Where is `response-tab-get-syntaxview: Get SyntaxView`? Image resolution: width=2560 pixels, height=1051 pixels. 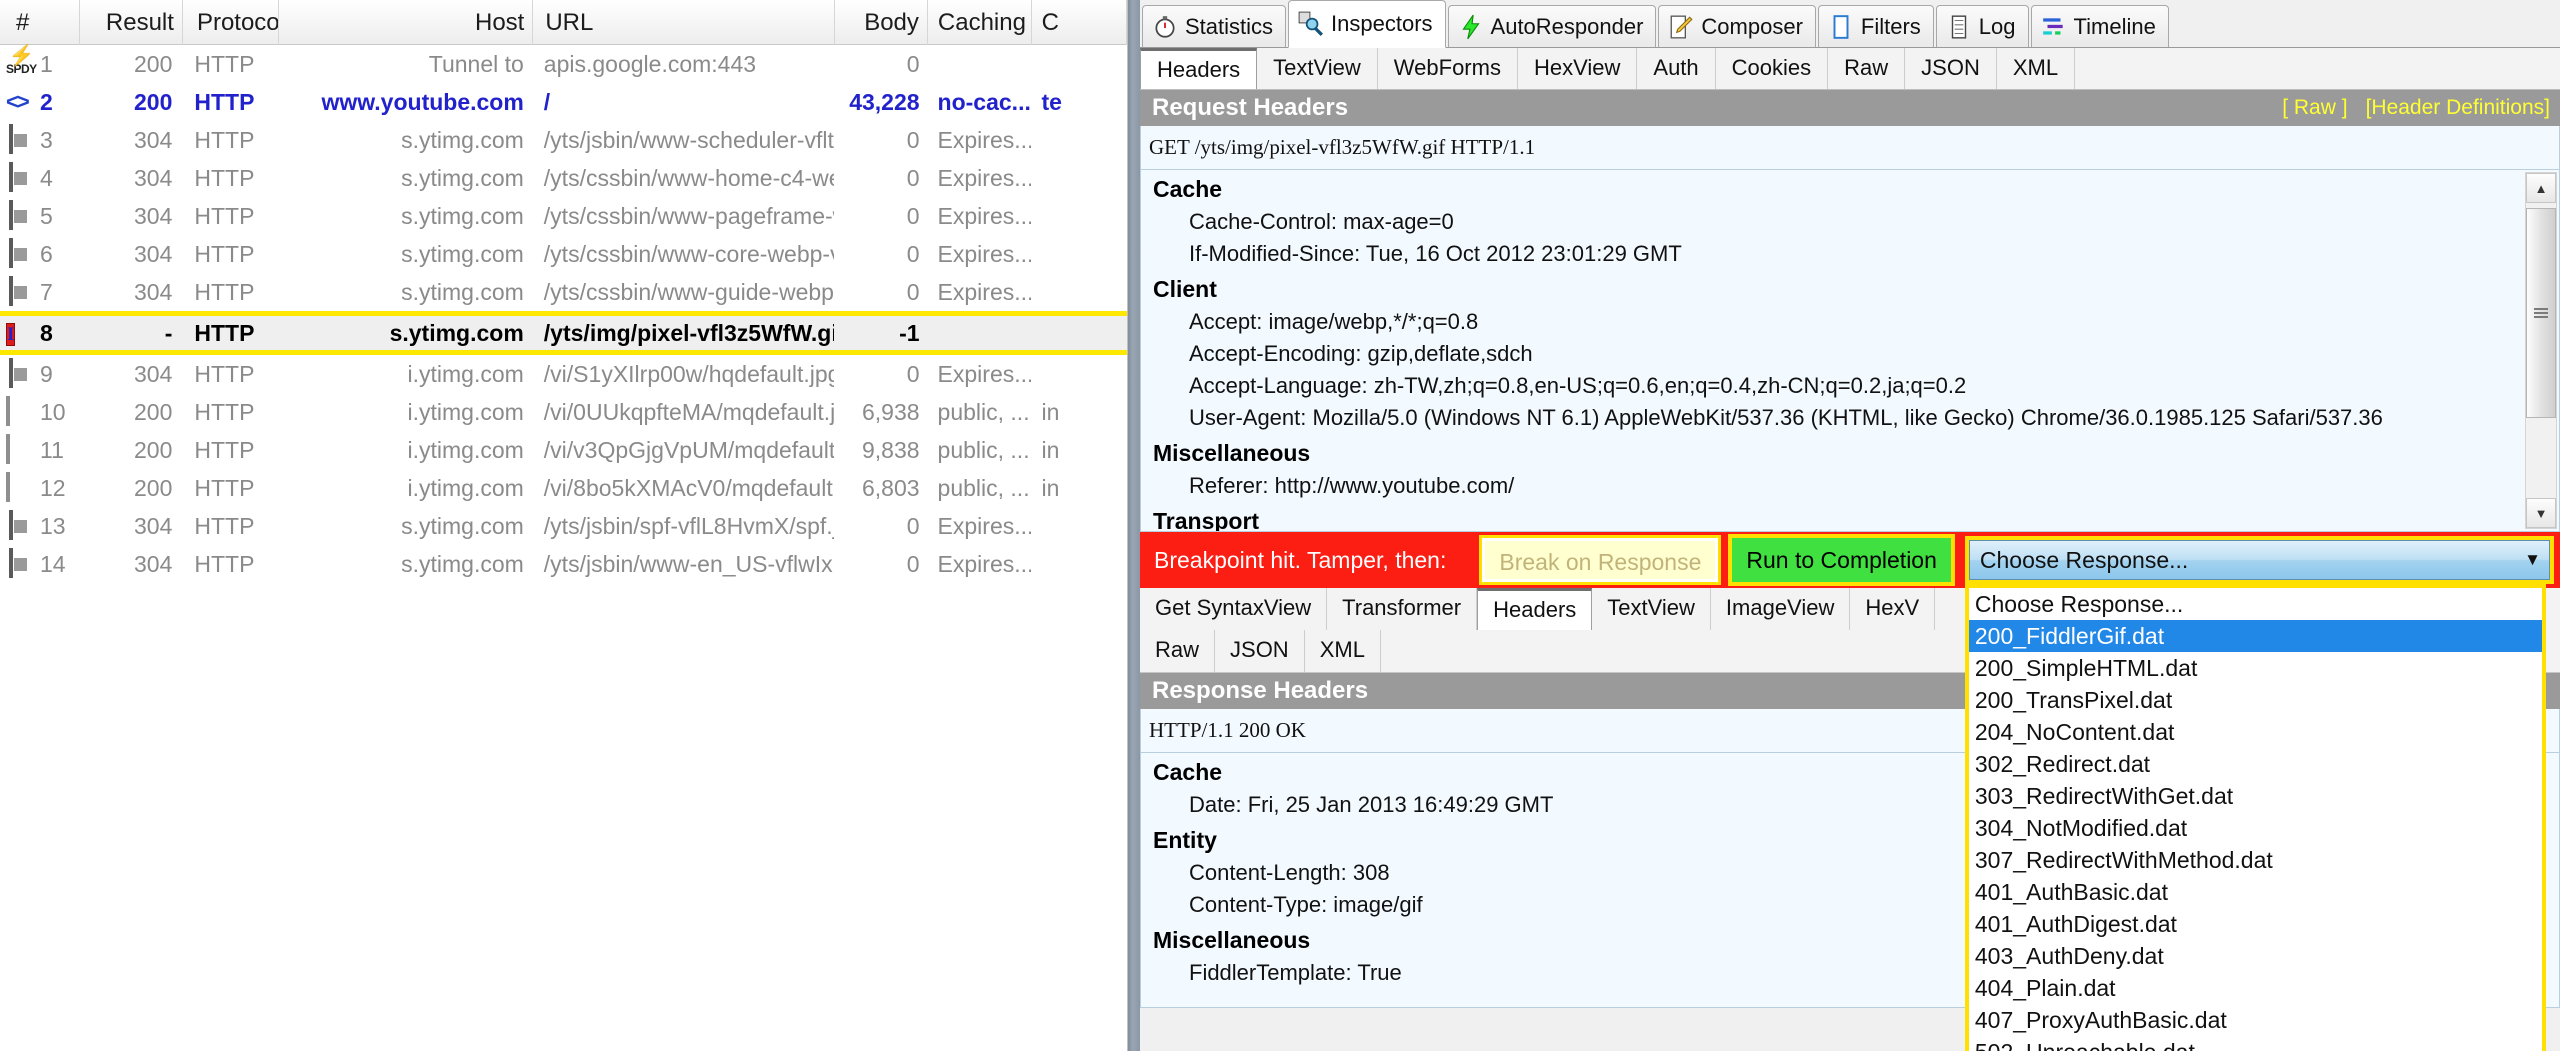
response-tab-get-syntaxview: Get SyntaxView is located at coordinates (1234, 609).